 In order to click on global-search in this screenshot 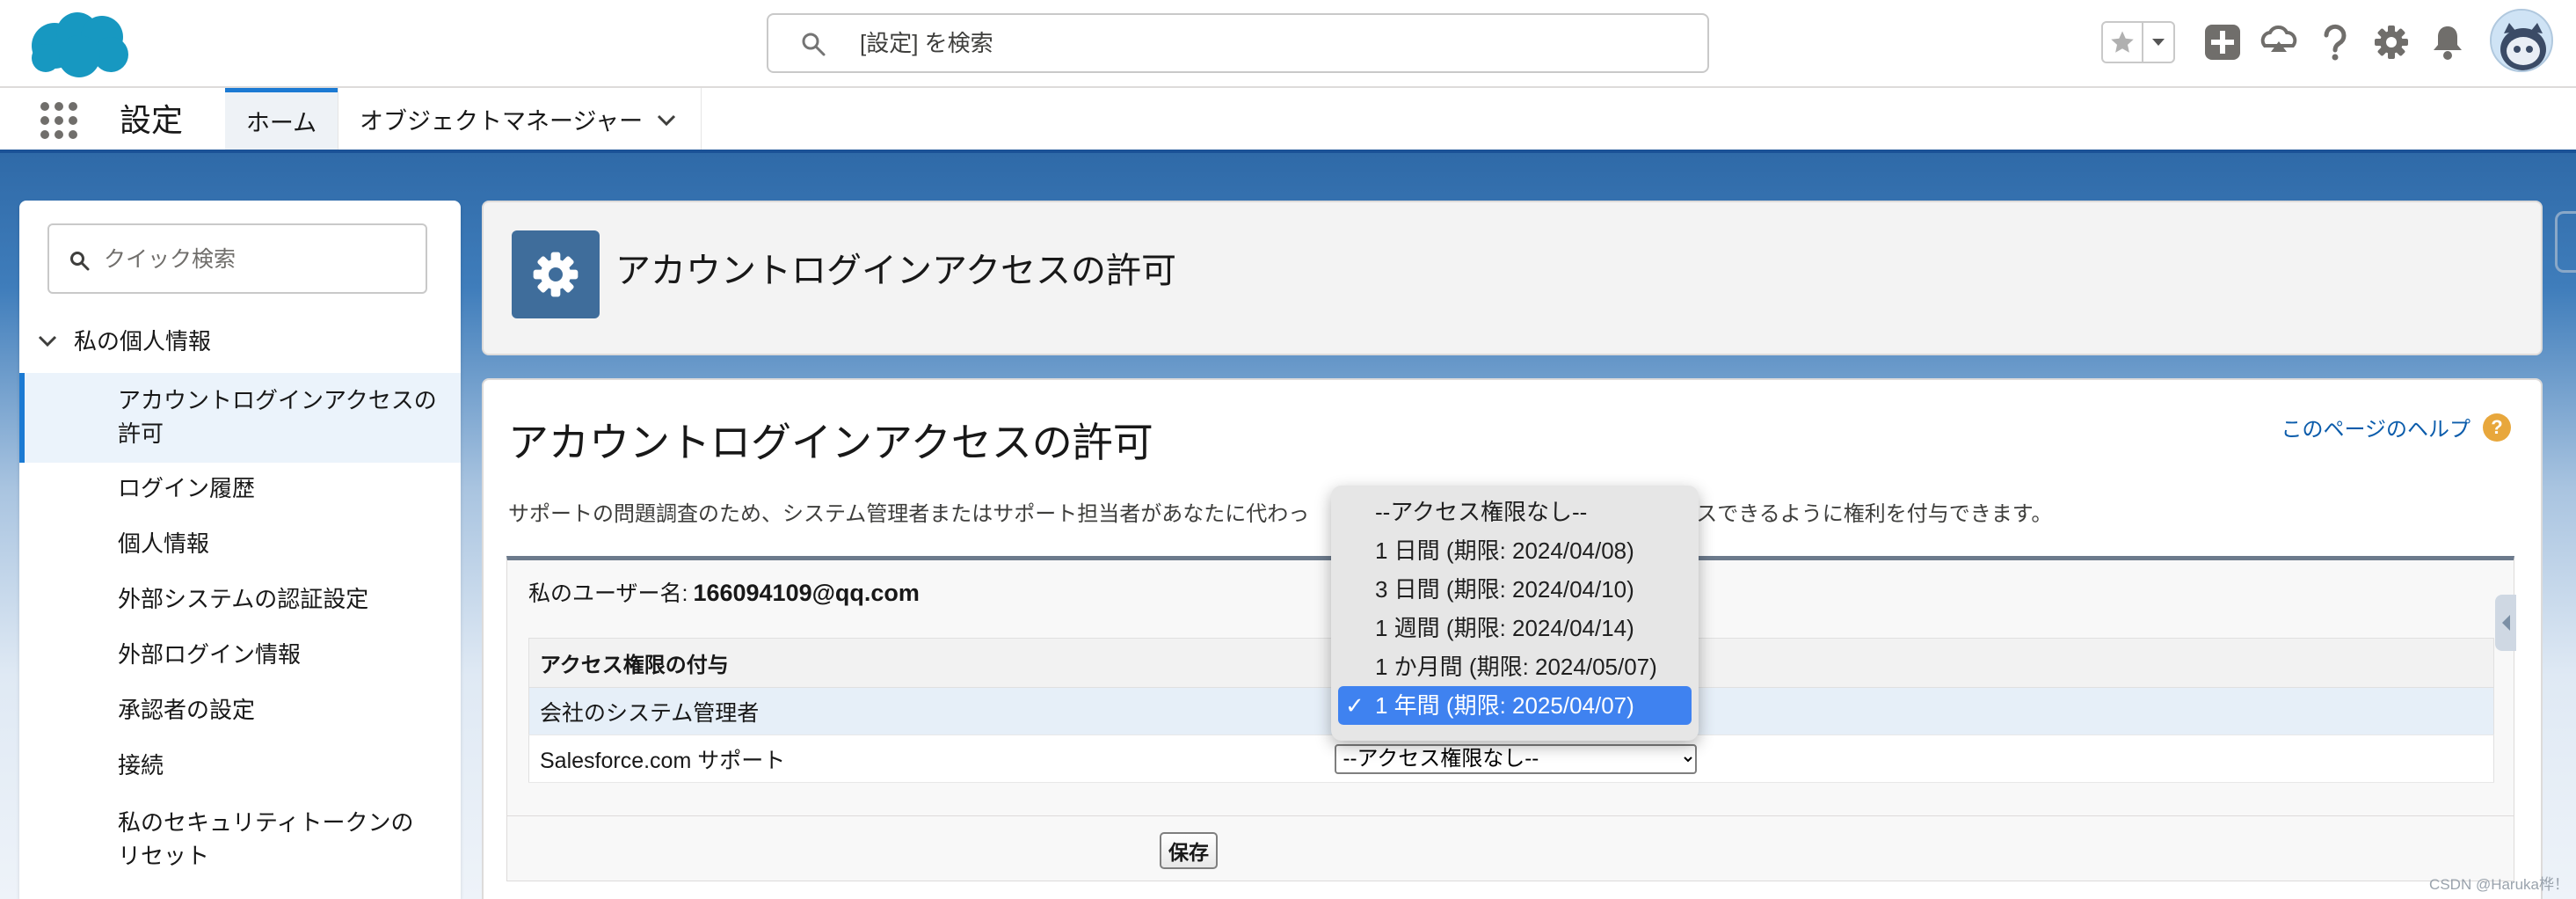, I will do `click(1238, 43)`.